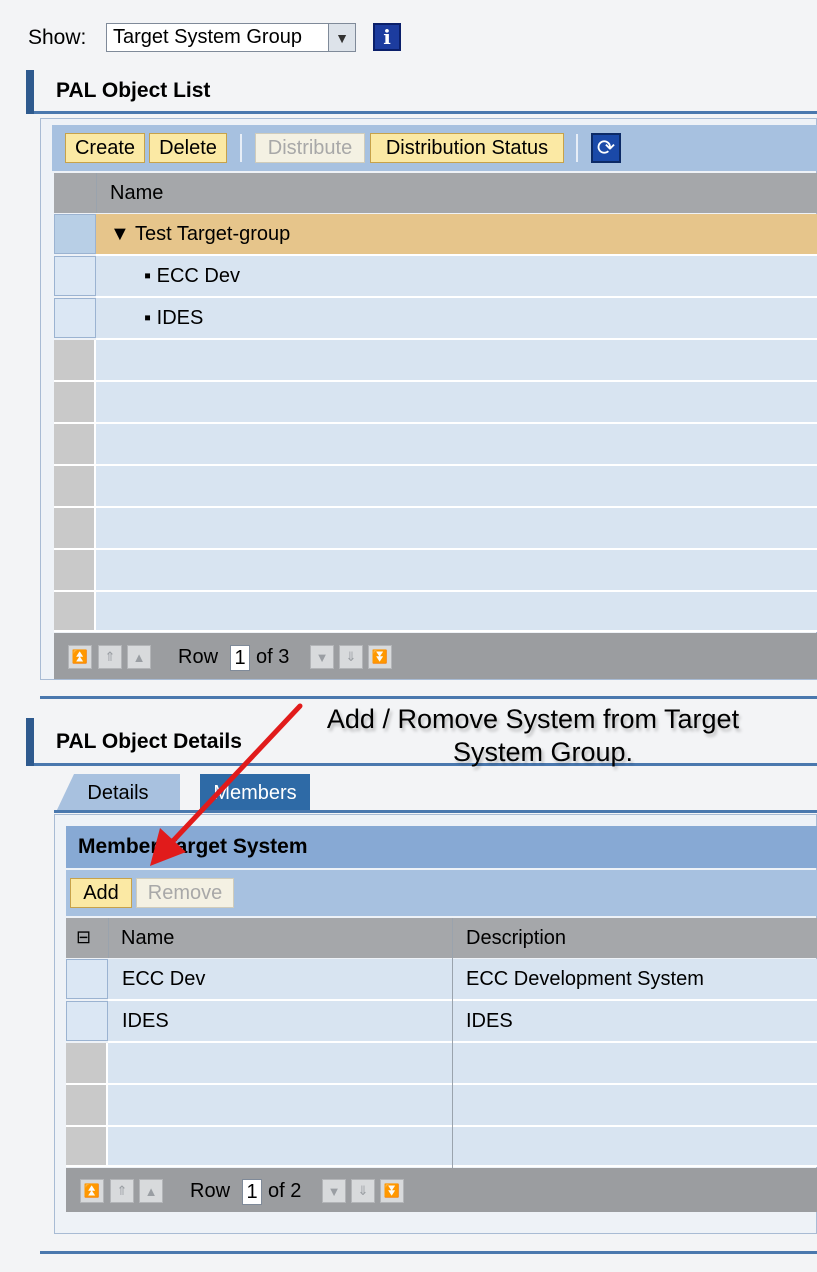  I want to click on annotation-arrow-icon, so click(226, 784).